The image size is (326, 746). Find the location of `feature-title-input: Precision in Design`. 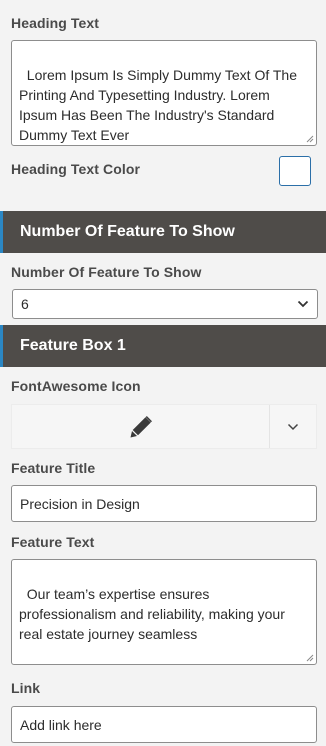

feature-title-input: Precision in Design is located at coordinates (164, 503).